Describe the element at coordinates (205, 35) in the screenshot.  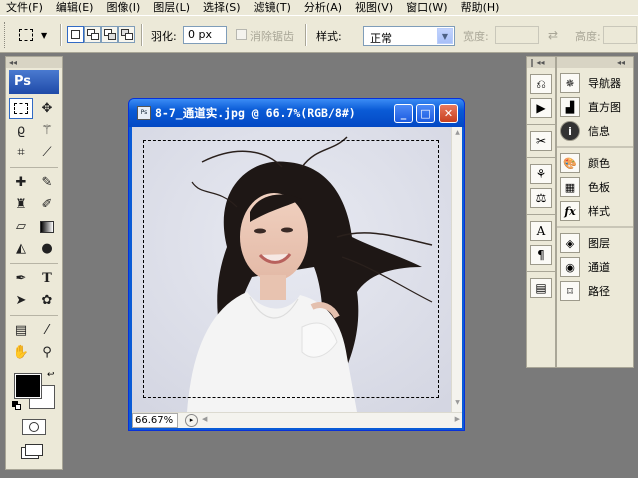
I see `feather-input: 0 px` at that location.